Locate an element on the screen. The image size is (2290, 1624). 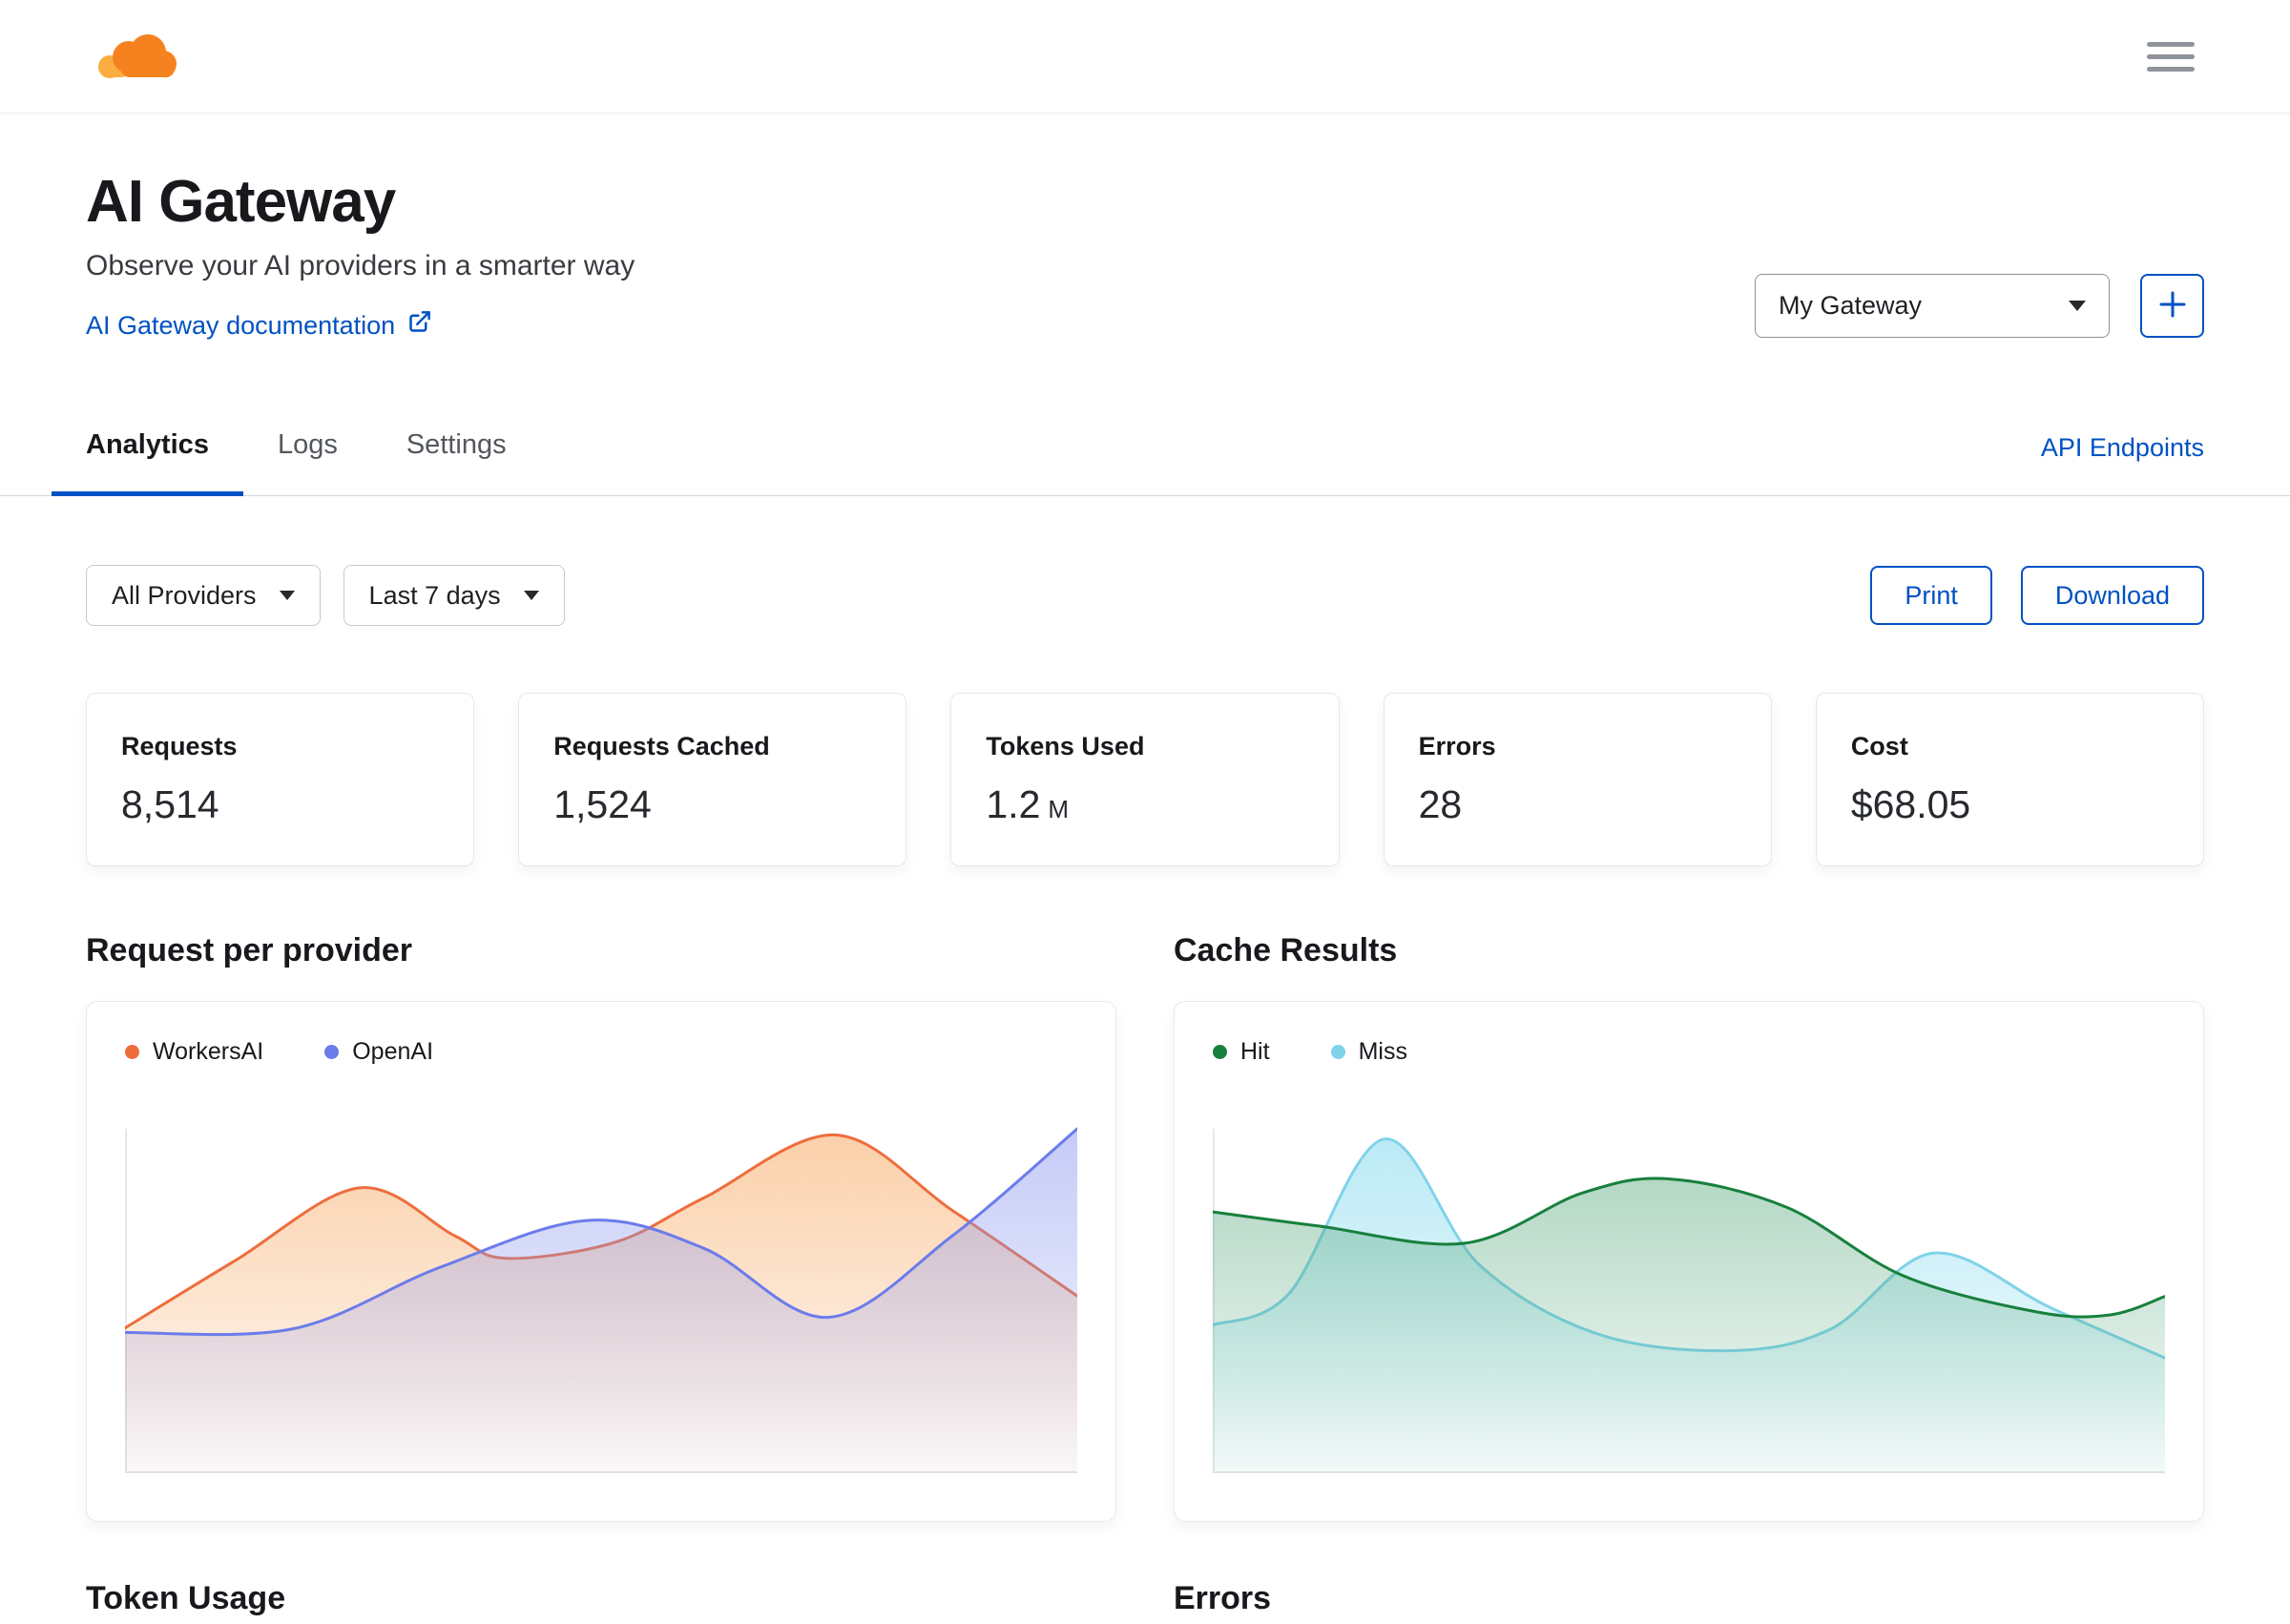
cache-results-title: Cache Results is located at coordinates (1286, 950).